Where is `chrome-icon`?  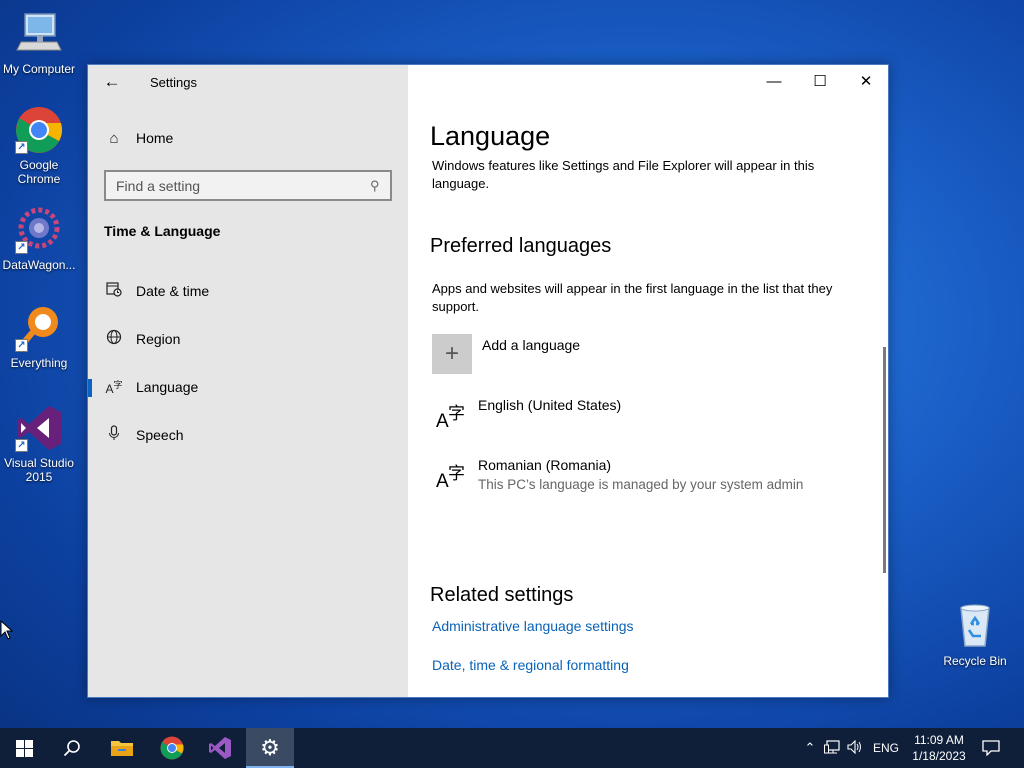 chrome-icon is located at coordinates (172, 748).